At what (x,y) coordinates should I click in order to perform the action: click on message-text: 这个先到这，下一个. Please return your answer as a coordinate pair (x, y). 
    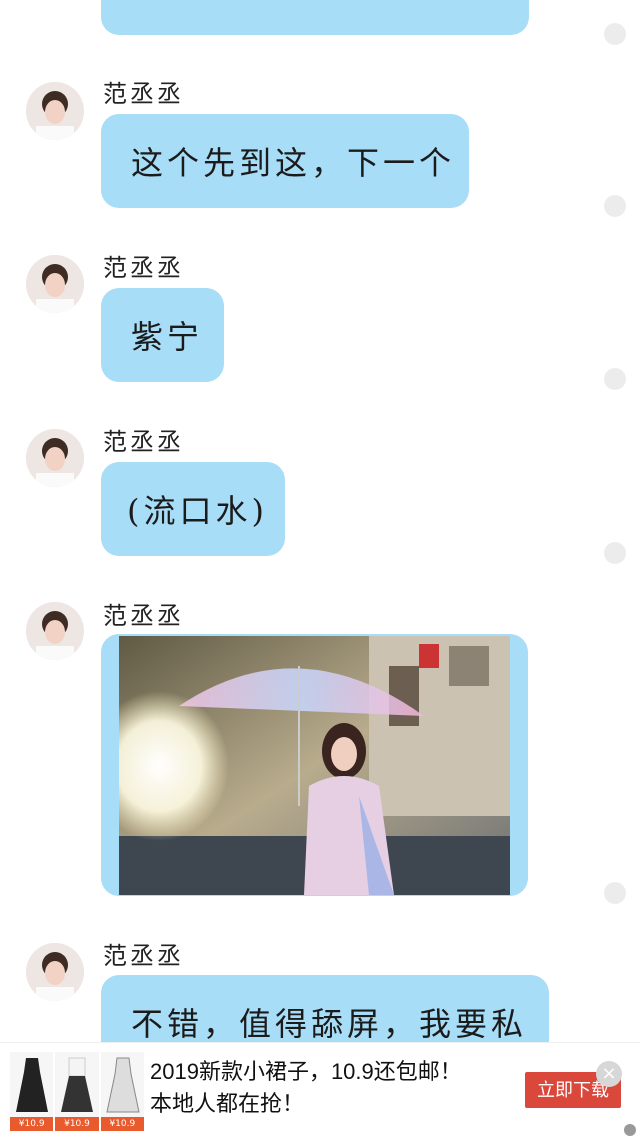
    Looking at the image, I should click on (293, 163).